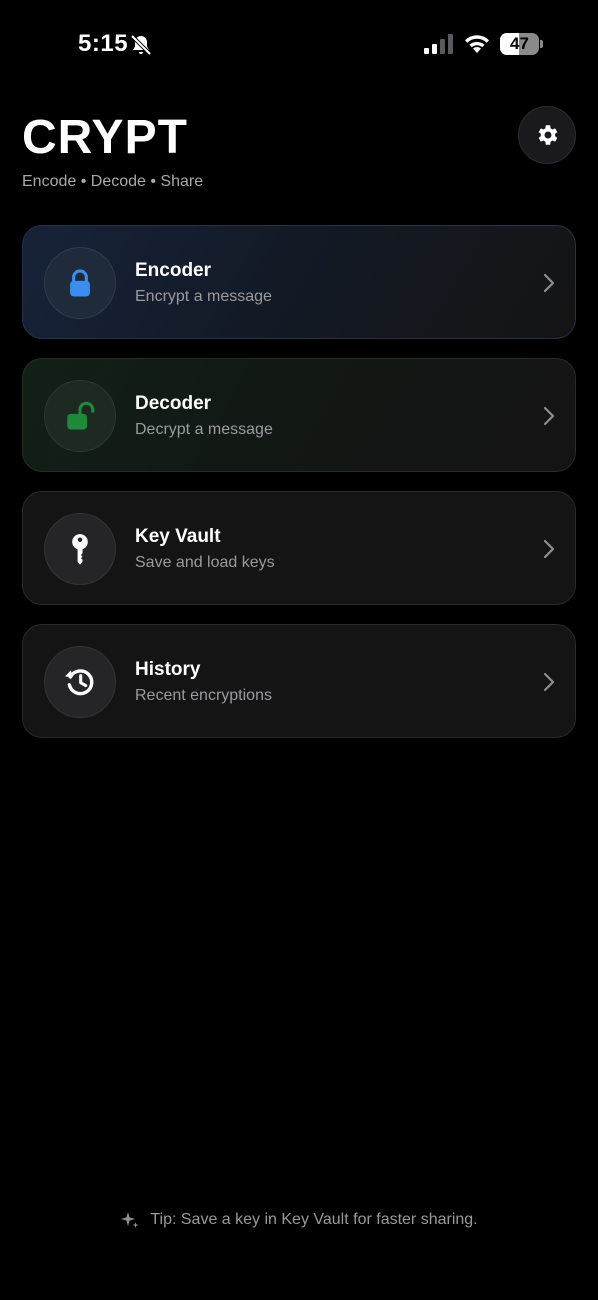 The width and height of the screenshot is (598, 1300). Describe the element at coordinates (299, 681) in the screenshot. I see `history-card: History Recent encryptions` at that location.